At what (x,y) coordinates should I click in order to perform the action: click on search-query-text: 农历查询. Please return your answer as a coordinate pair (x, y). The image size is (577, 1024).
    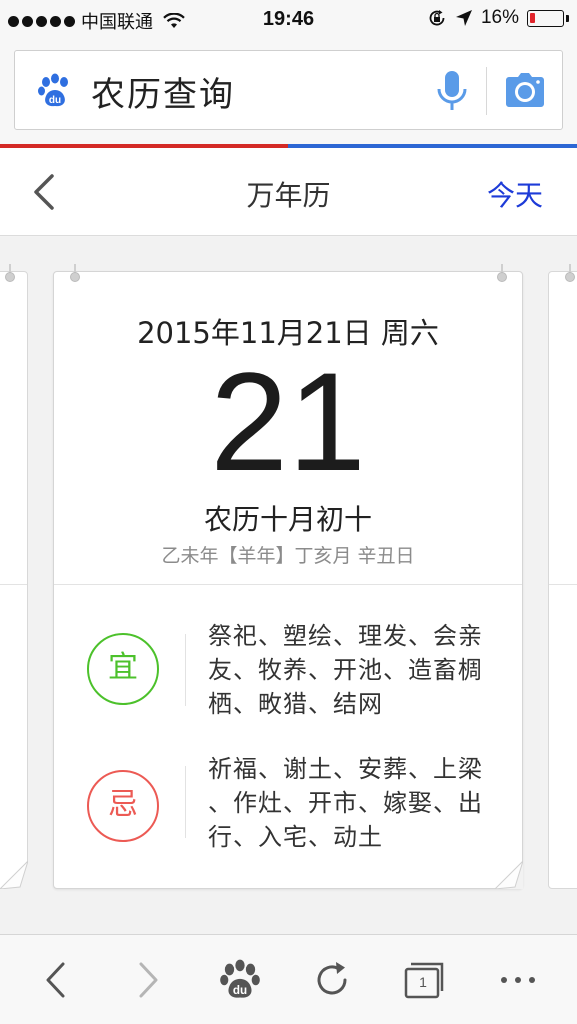
    Looking at the image, I should click on (163, 91).